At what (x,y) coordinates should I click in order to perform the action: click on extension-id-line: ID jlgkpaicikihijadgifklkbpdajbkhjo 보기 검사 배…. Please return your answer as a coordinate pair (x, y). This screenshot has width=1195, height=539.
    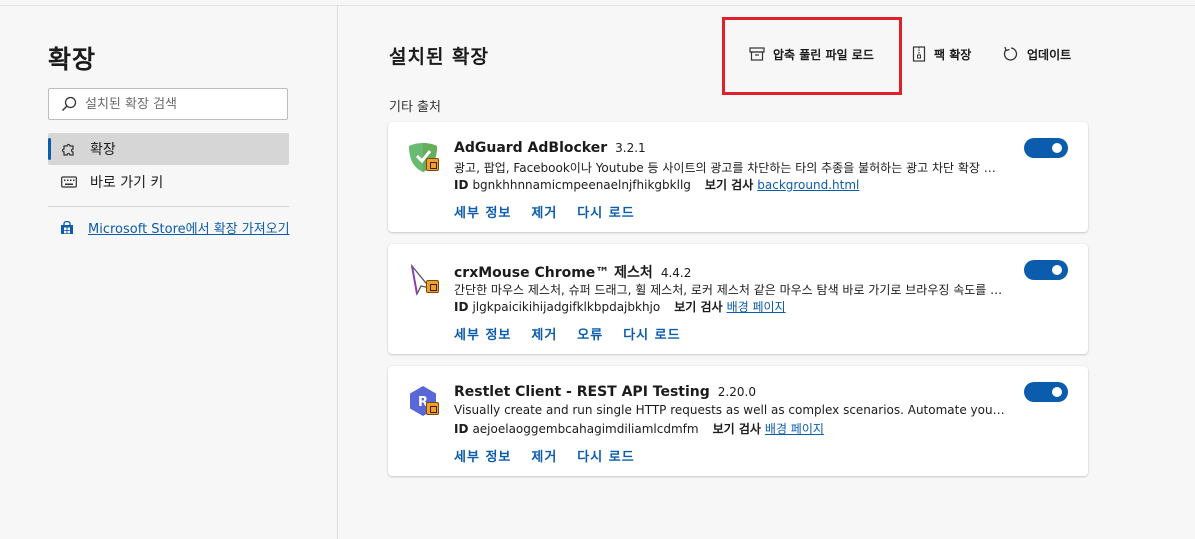
    Looking at the image, I should click on (620, 306).